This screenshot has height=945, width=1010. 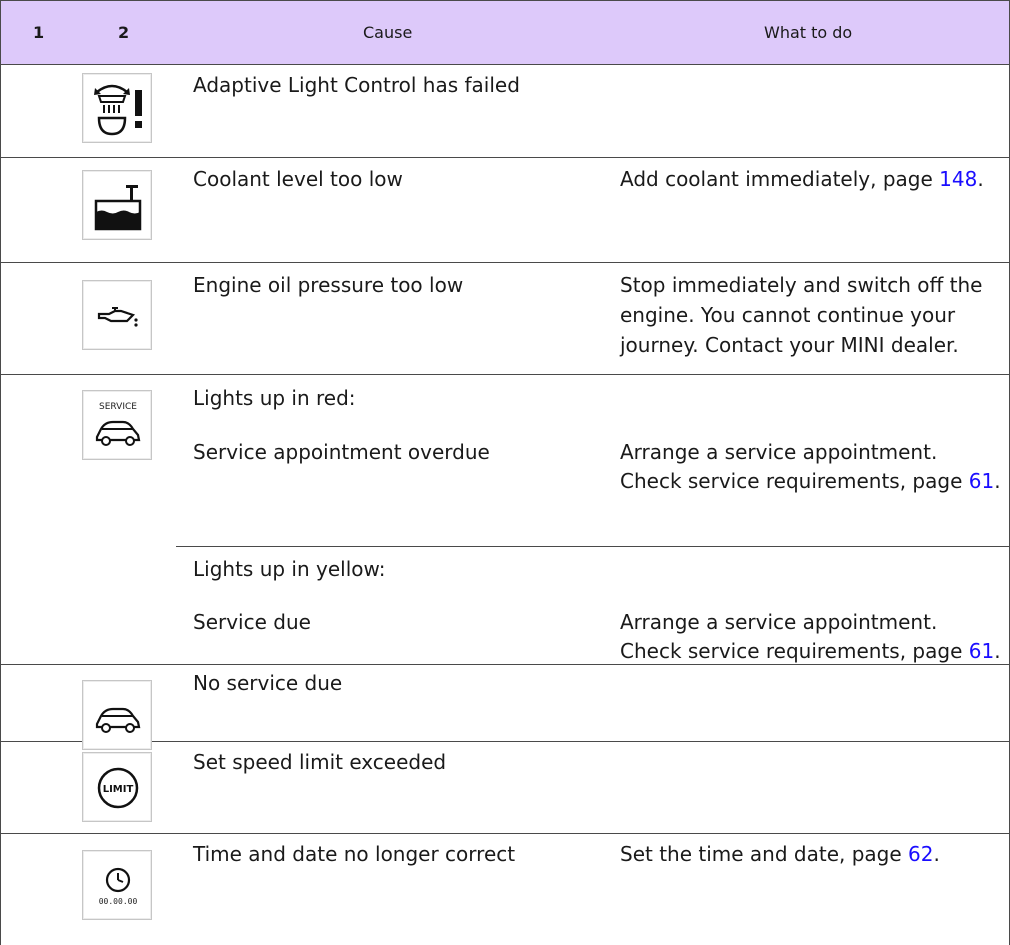 I want to click on coolant-icon, so click(x=117, y=205).